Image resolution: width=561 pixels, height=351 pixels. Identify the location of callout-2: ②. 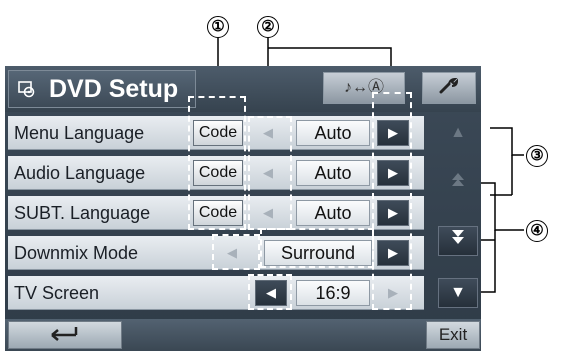
(268, 27).